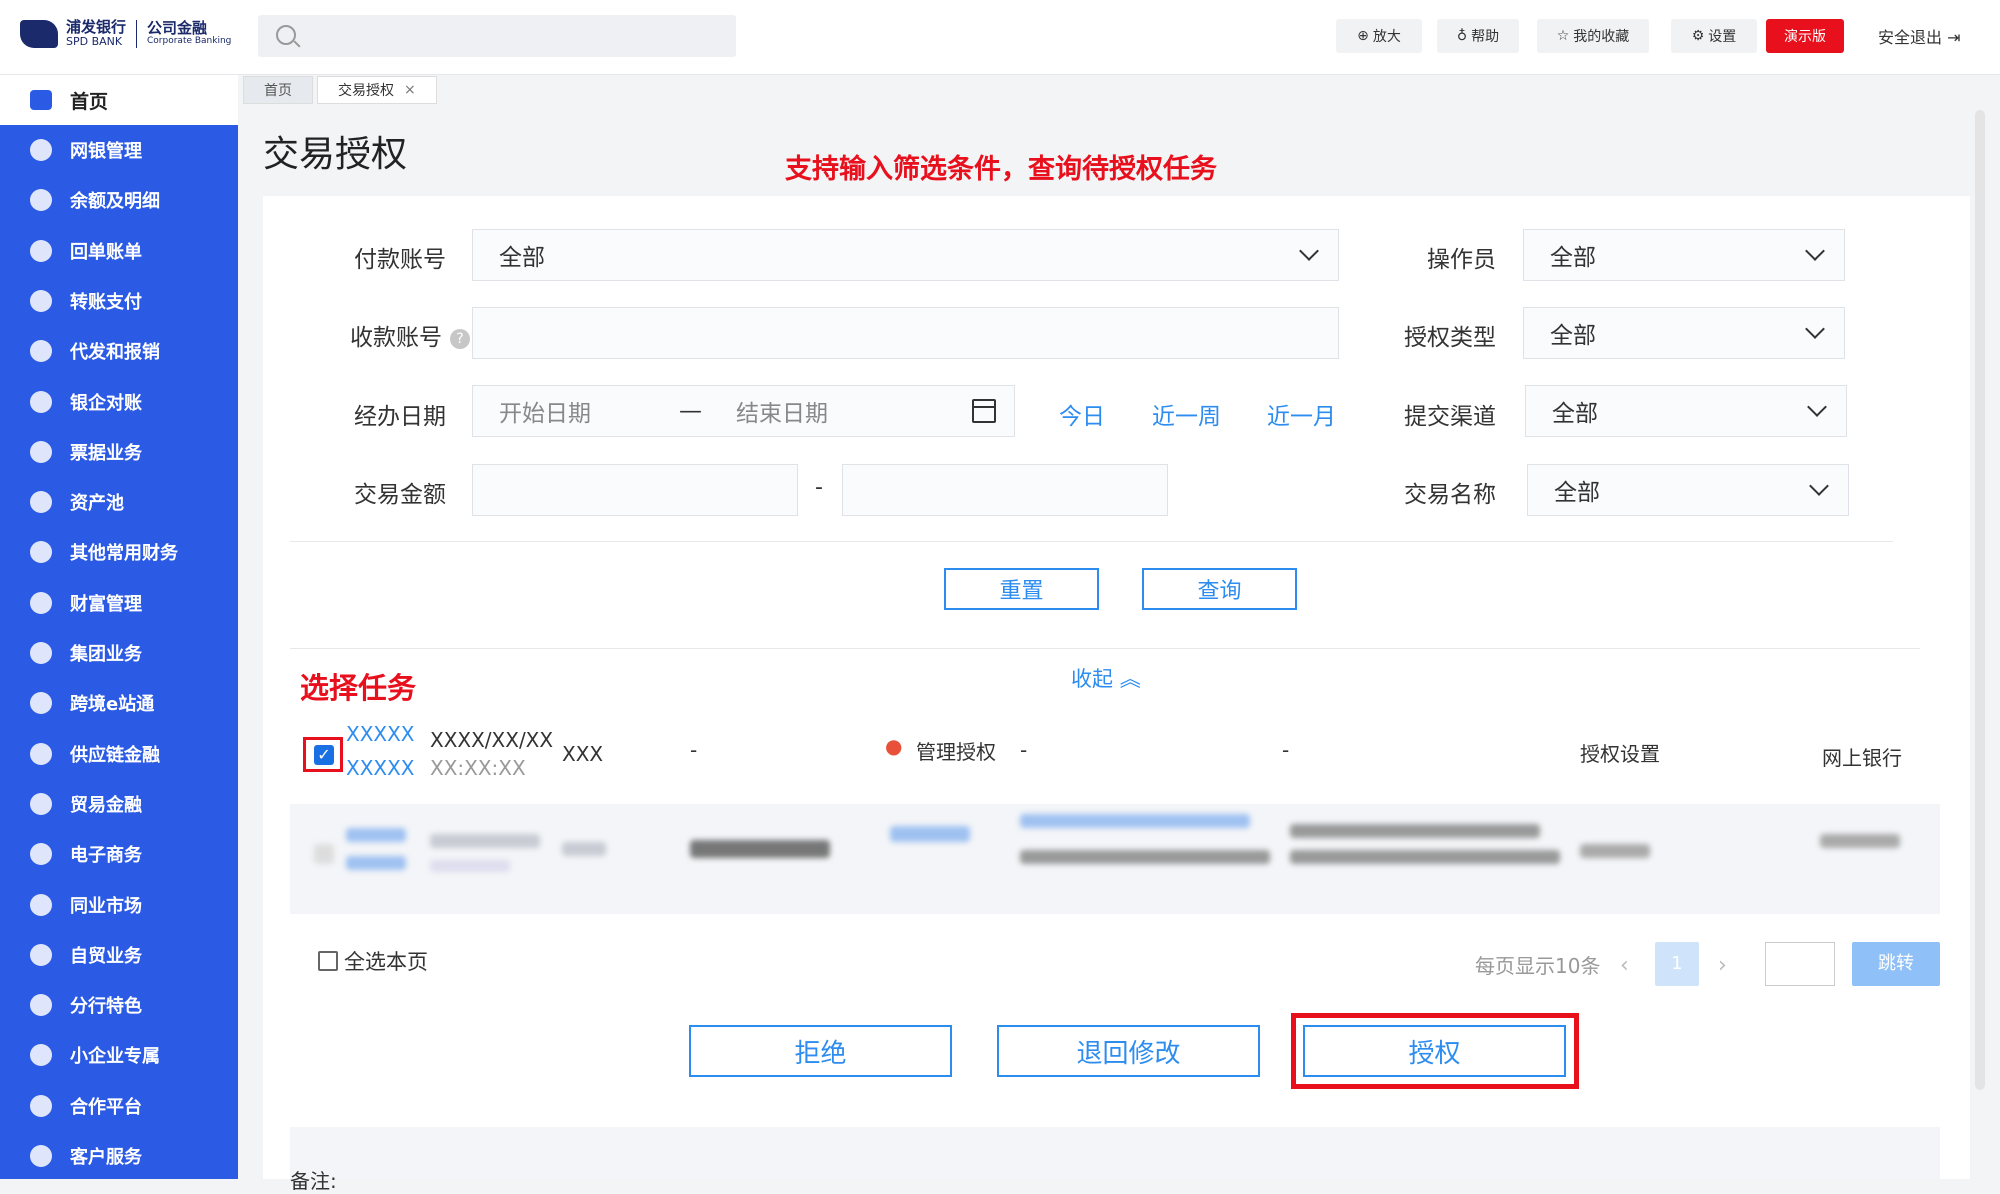  Describe the element at coordinates (106, 403) in the screenshot. I see `sidebar-item-label: 银企对账` at that location.